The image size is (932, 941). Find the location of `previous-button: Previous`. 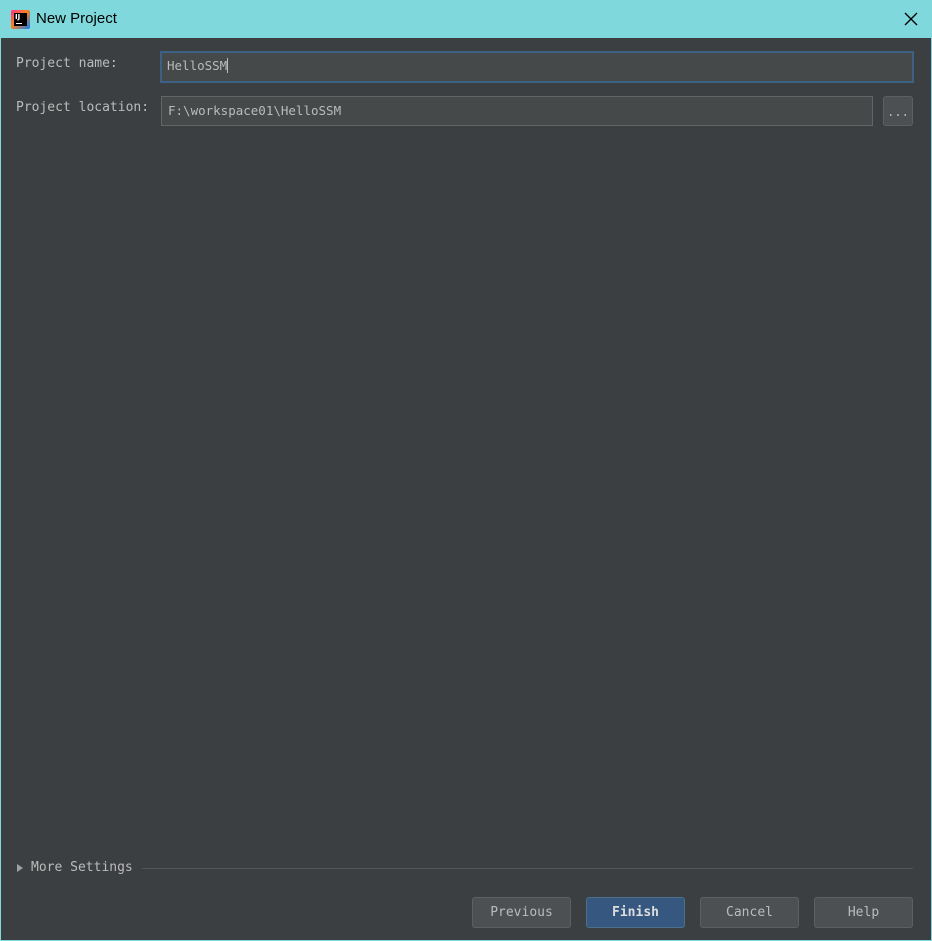

previous-button: Previous is located at coordinates (521, 912).